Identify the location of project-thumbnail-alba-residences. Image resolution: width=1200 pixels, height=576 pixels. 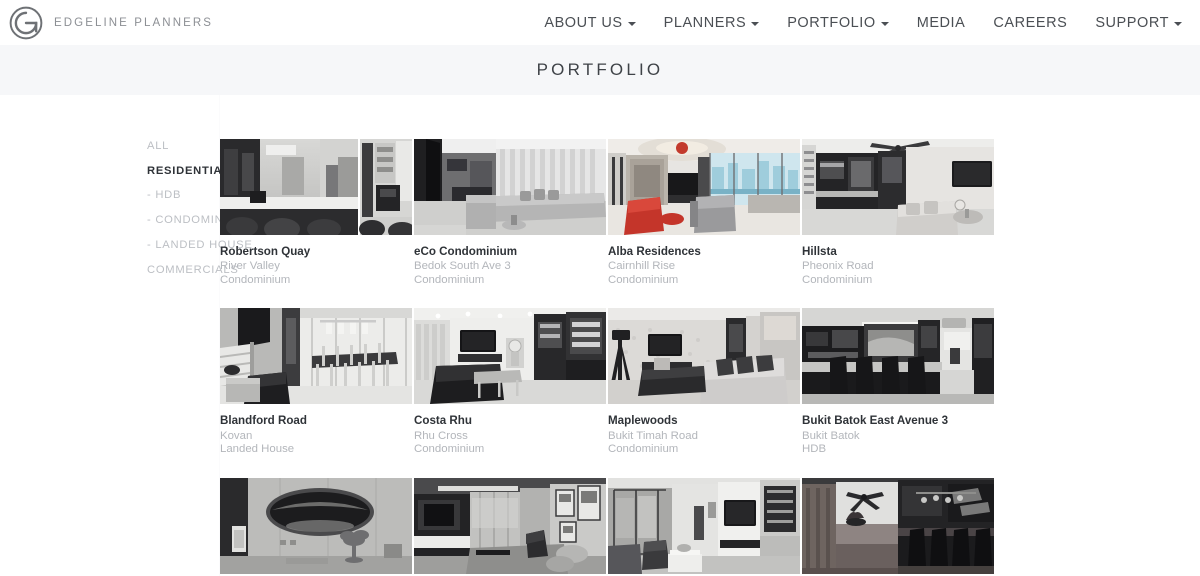
(704, 187).